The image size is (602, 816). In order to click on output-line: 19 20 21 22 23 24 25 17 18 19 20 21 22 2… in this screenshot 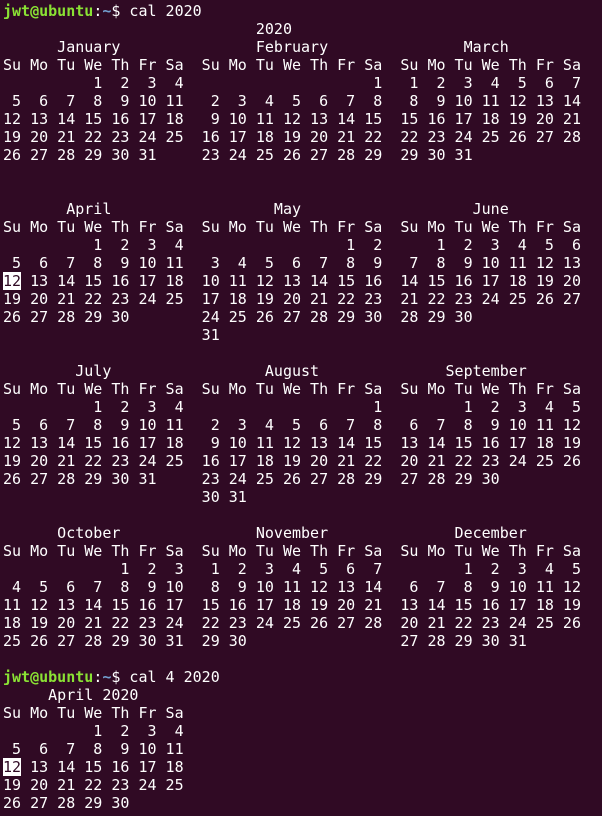, I will do `click(292, 299)`.